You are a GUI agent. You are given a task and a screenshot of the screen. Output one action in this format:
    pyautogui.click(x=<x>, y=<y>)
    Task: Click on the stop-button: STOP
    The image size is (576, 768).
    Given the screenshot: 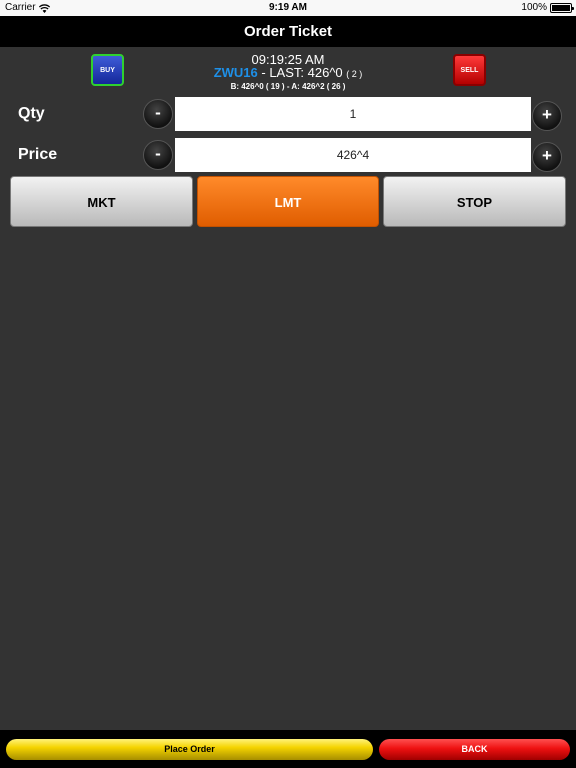 What is the action you would take?
    pyautogui.click(x=474, y=201)
    